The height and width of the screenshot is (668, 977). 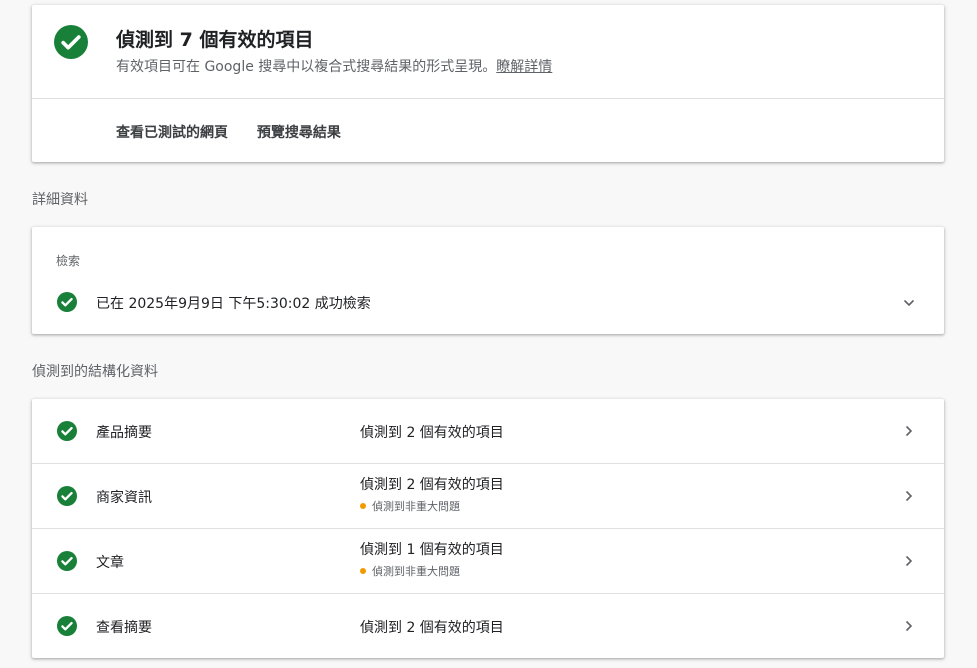 What do you see at coordinates (488, 561) in the screenshot?
I see `structured-item-row: 文章 偵測到 1 個有效的項目 偵測到非重大問題` at bounding box center [488, 561].